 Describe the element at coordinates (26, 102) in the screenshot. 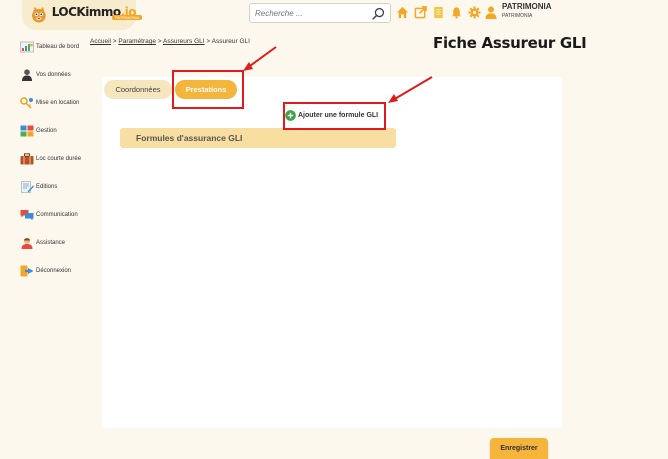

I see `keys-icon` at that location.